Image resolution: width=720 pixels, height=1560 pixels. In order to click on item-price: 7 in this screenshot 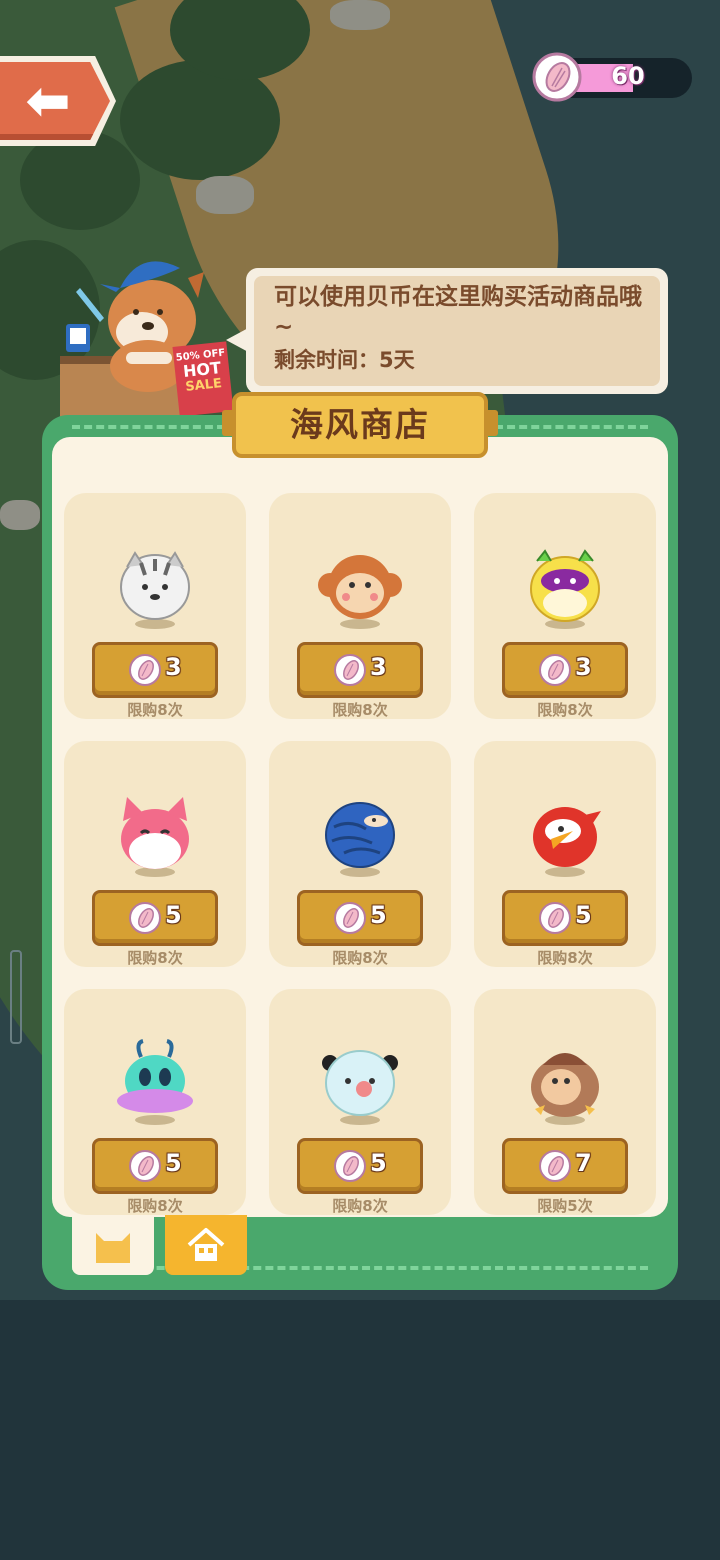, I will do `click(583, 1163)`.